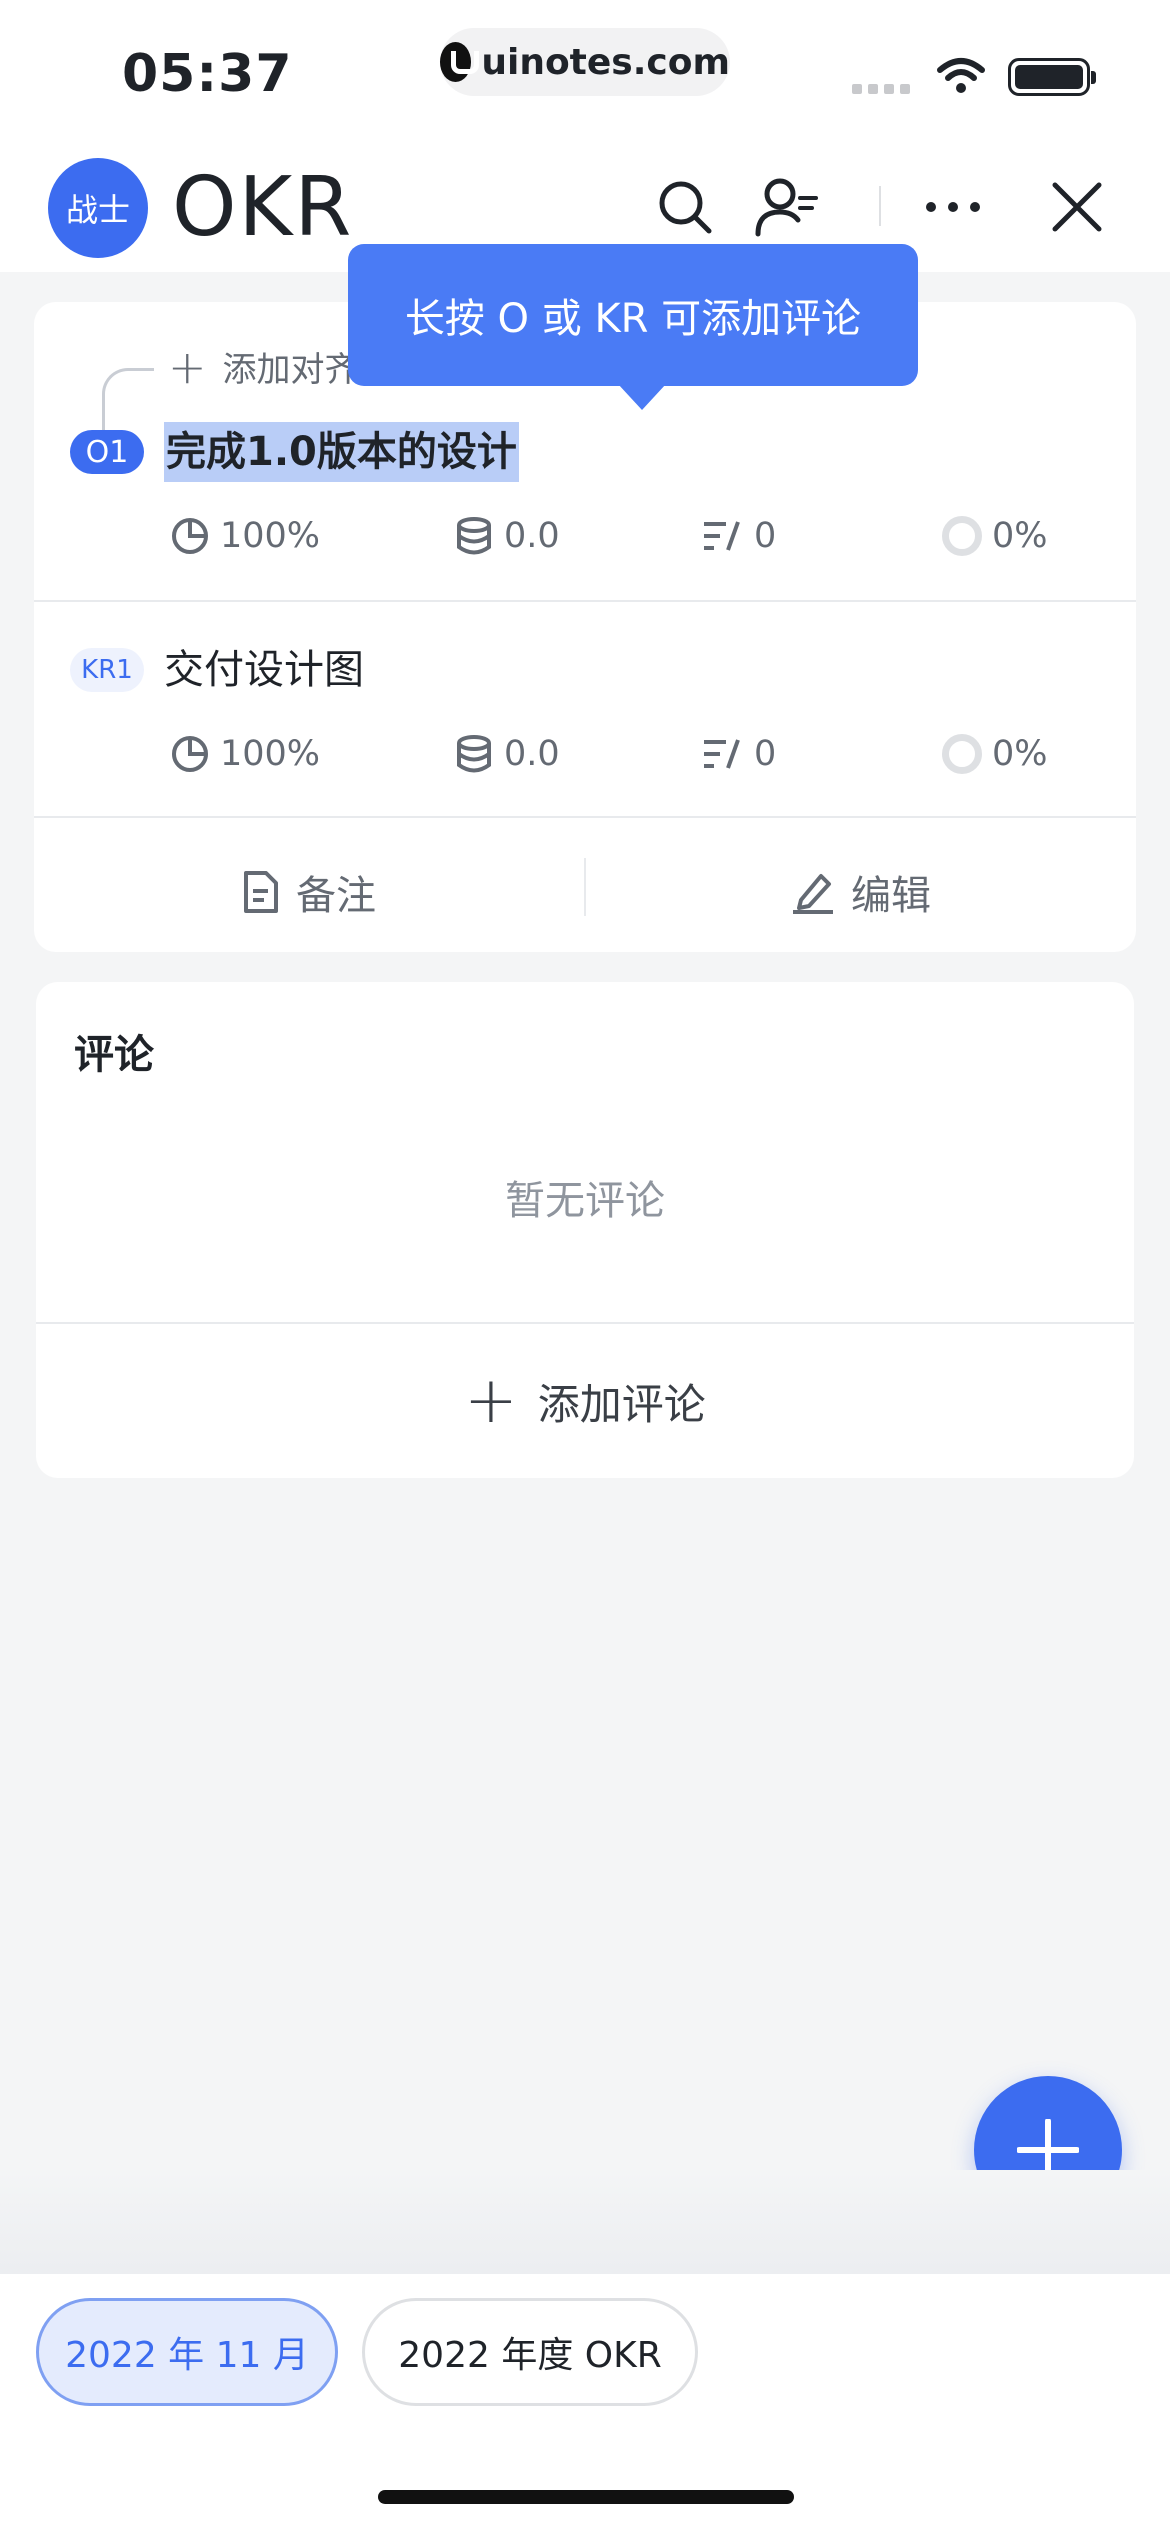  Describe the element at coordinates (1020, 754) in the screenshot. I see `kr-score-value: 0%` at that location.